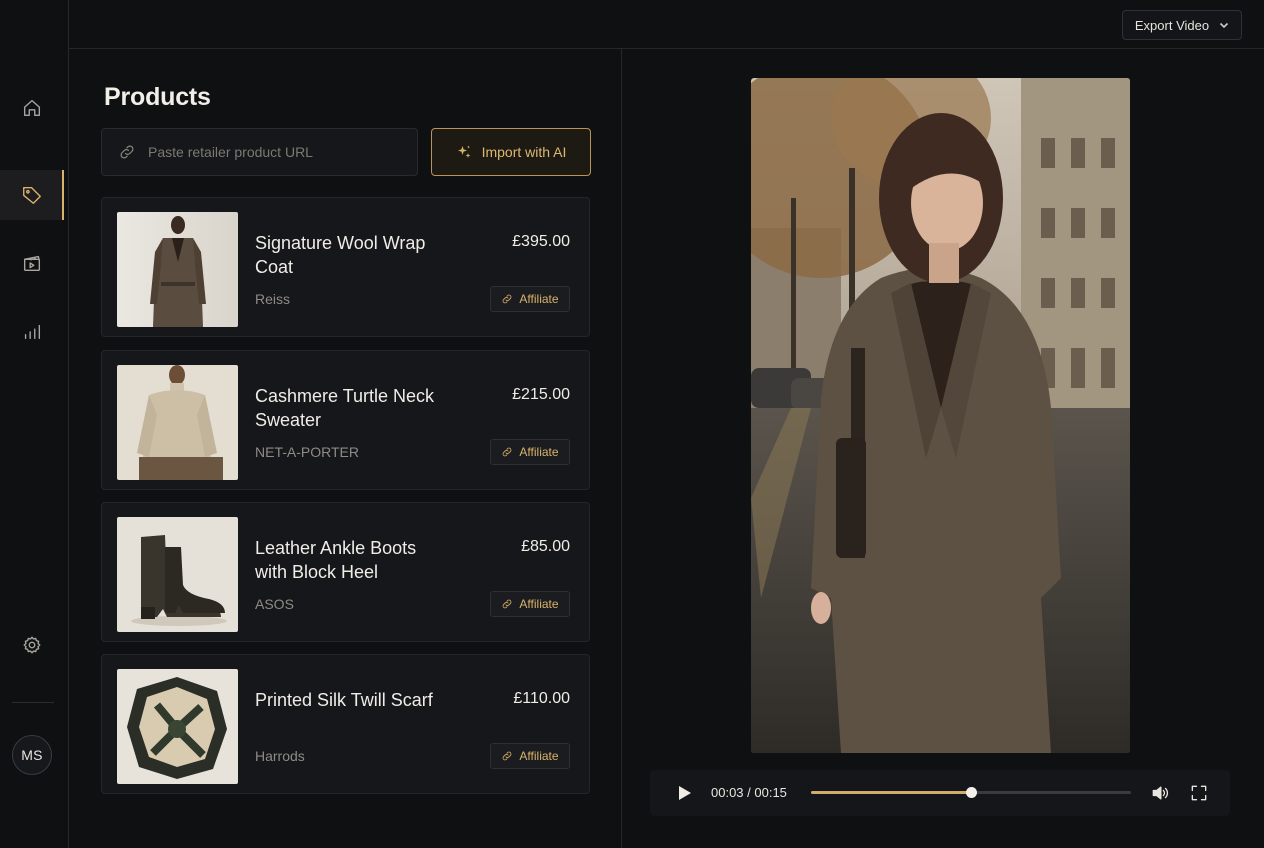  I want to click on export-video-label: Export Video, so click(1172, 25).